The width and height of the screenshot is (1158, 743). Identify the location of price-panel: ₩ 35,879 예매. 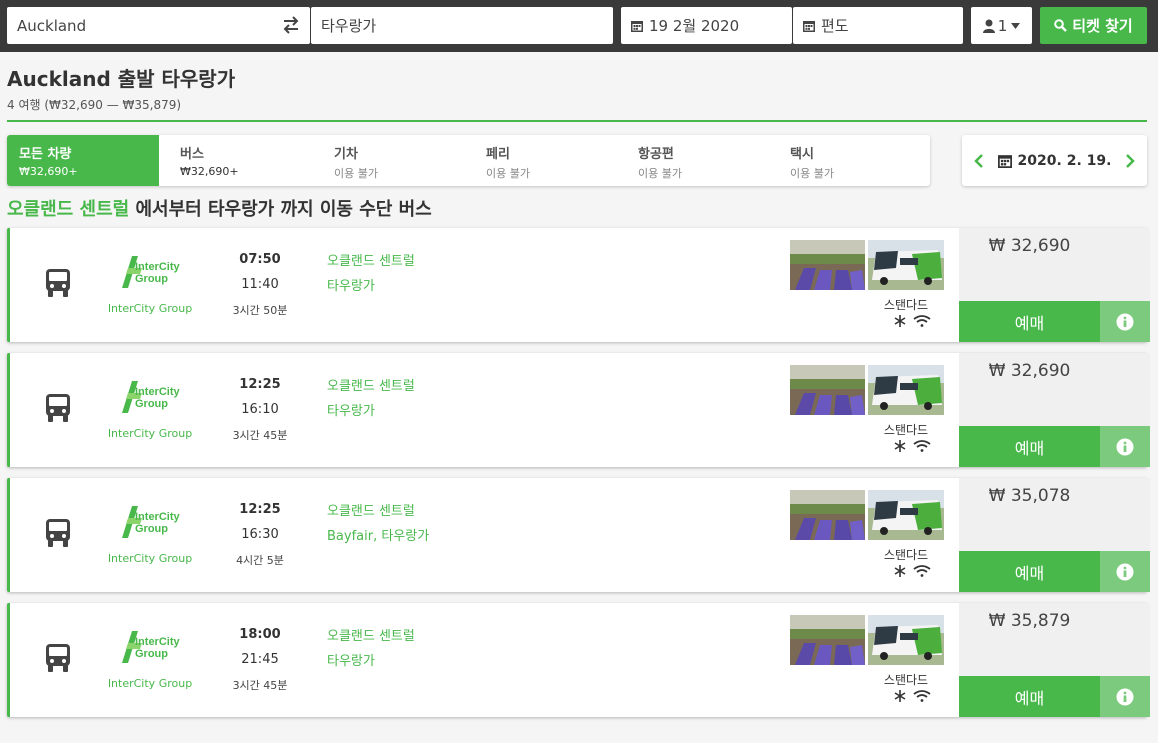
(1054, 660).